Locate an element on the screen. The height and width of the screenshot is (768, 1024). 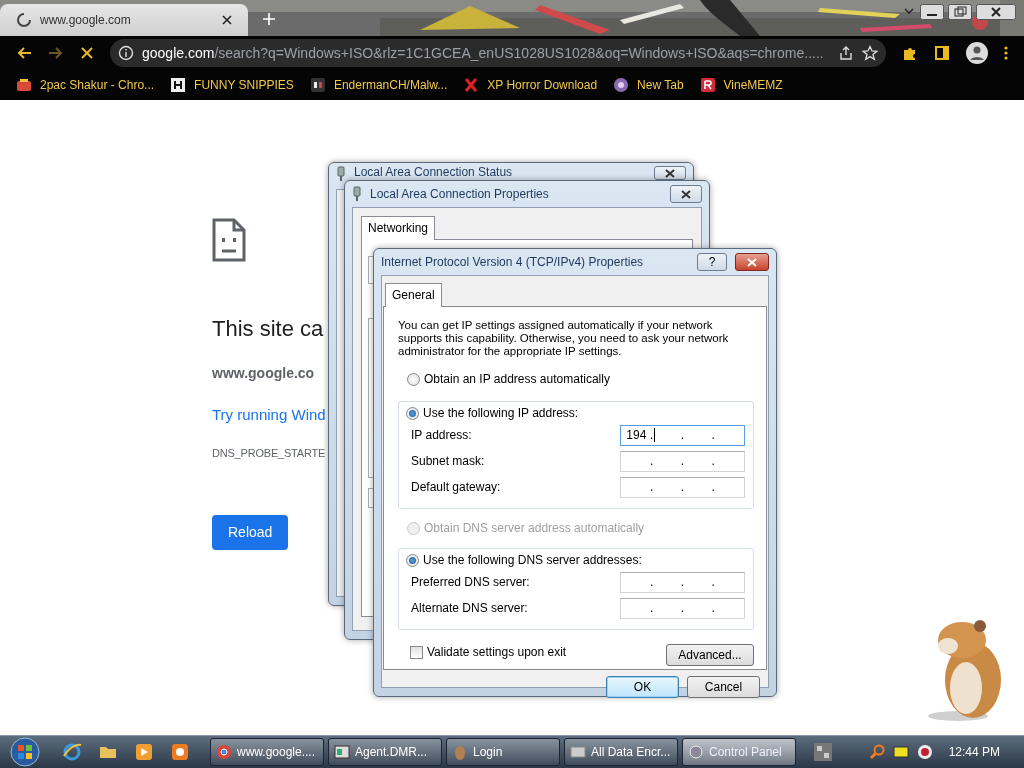
radio-button: Obtain an IP address automatically is located at coordinates (508, 379).